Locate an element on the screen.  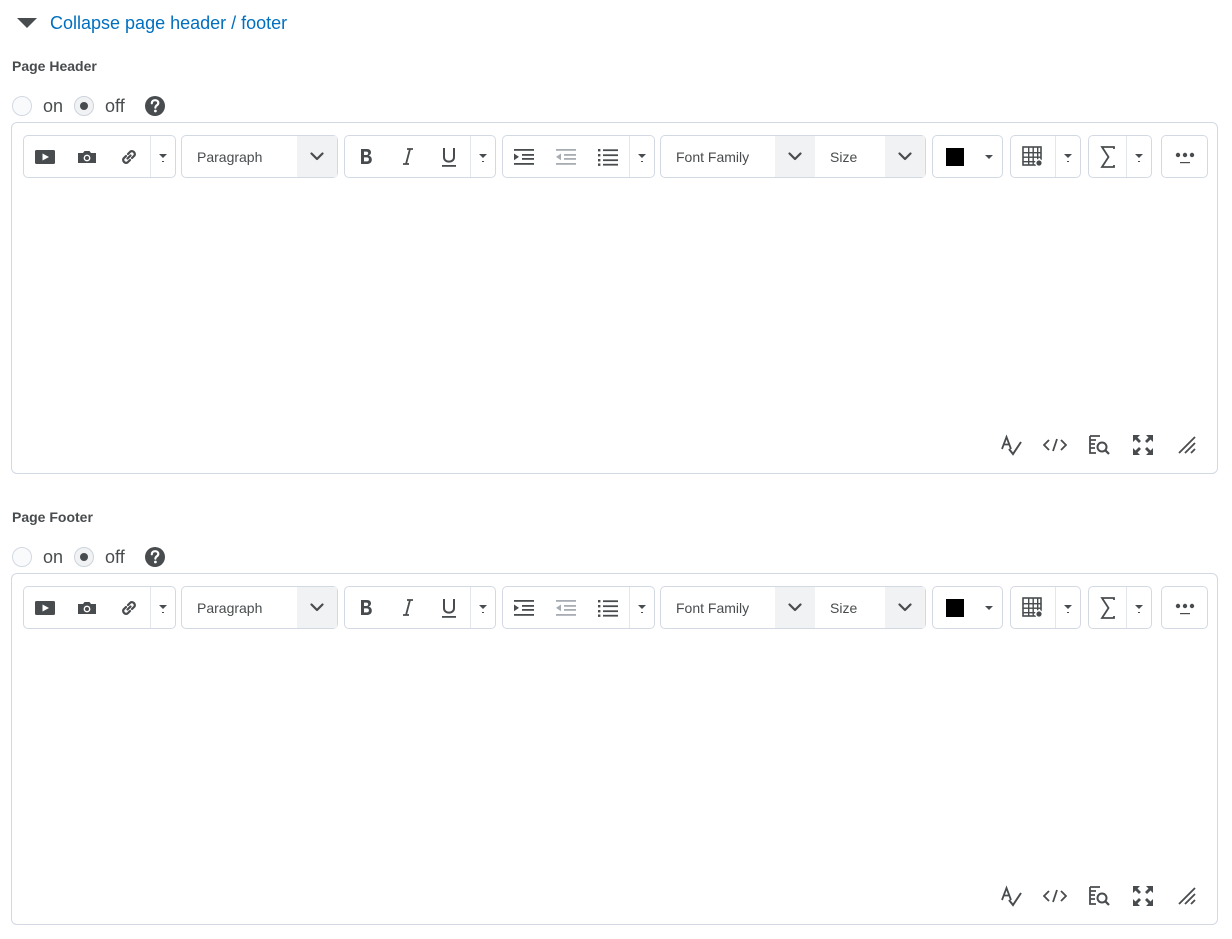
on-label: on is located at coordinates (53, 105).